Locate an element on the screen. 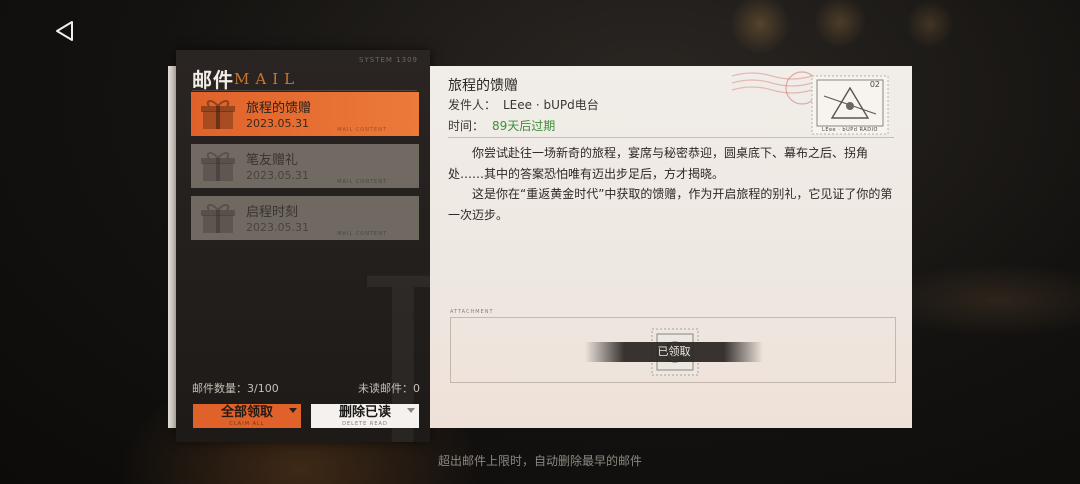 Image resolution: width=1080 pixels, height=484 pixels. claim-all-label: 全部领取 is located at coordinates (246, 412).